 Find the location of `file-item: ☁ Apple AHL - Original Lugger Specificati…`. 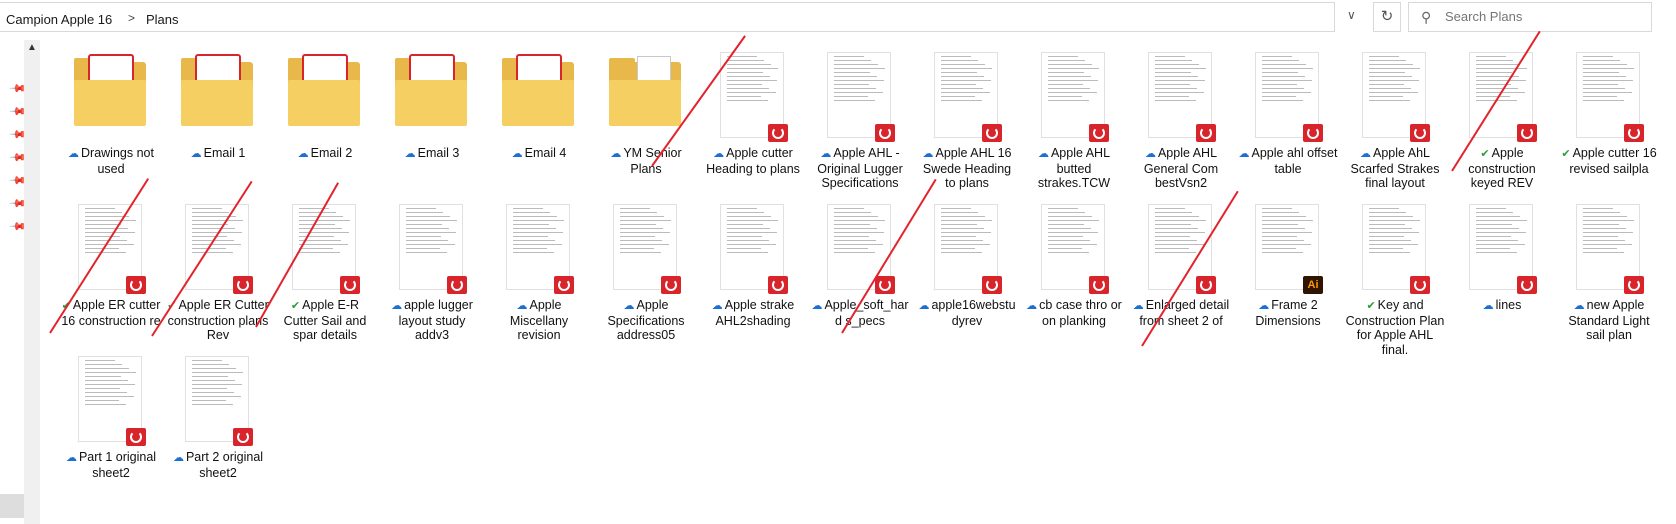

file-item: ☁ Apple AHL - Original Lugger Specificati… is located at coordinates (859, 127).